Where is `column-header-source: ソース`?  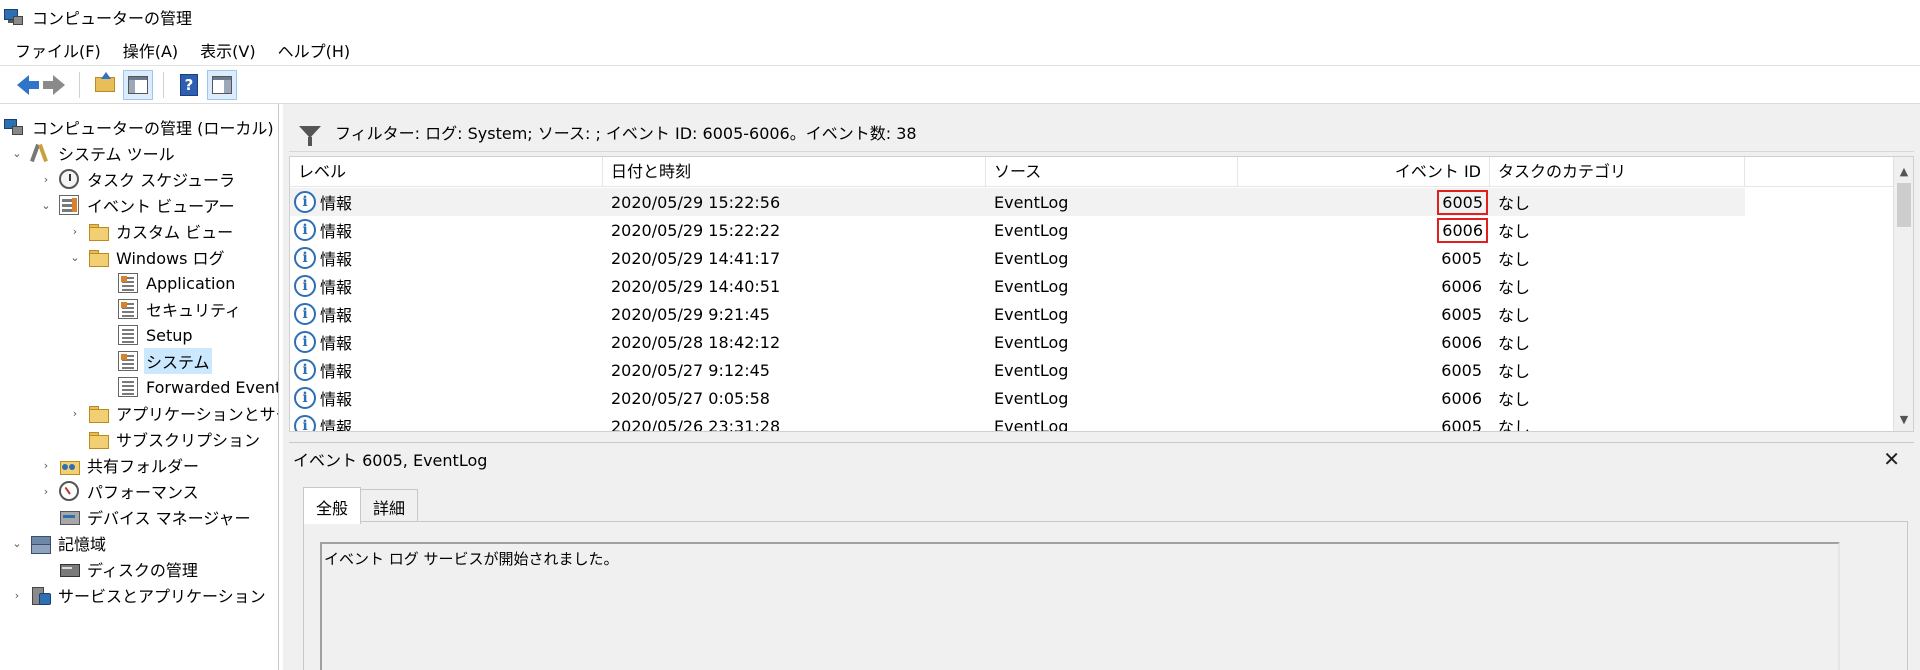 column-header-source: ソース is located at coordinates (1112, 171).